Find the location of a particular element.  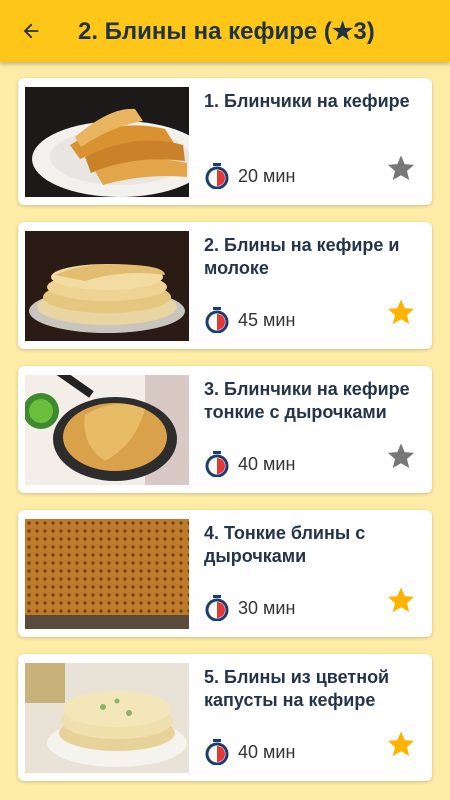

recipe-title: 1. Блинчики на кефире is located at coordinates (307, 101).